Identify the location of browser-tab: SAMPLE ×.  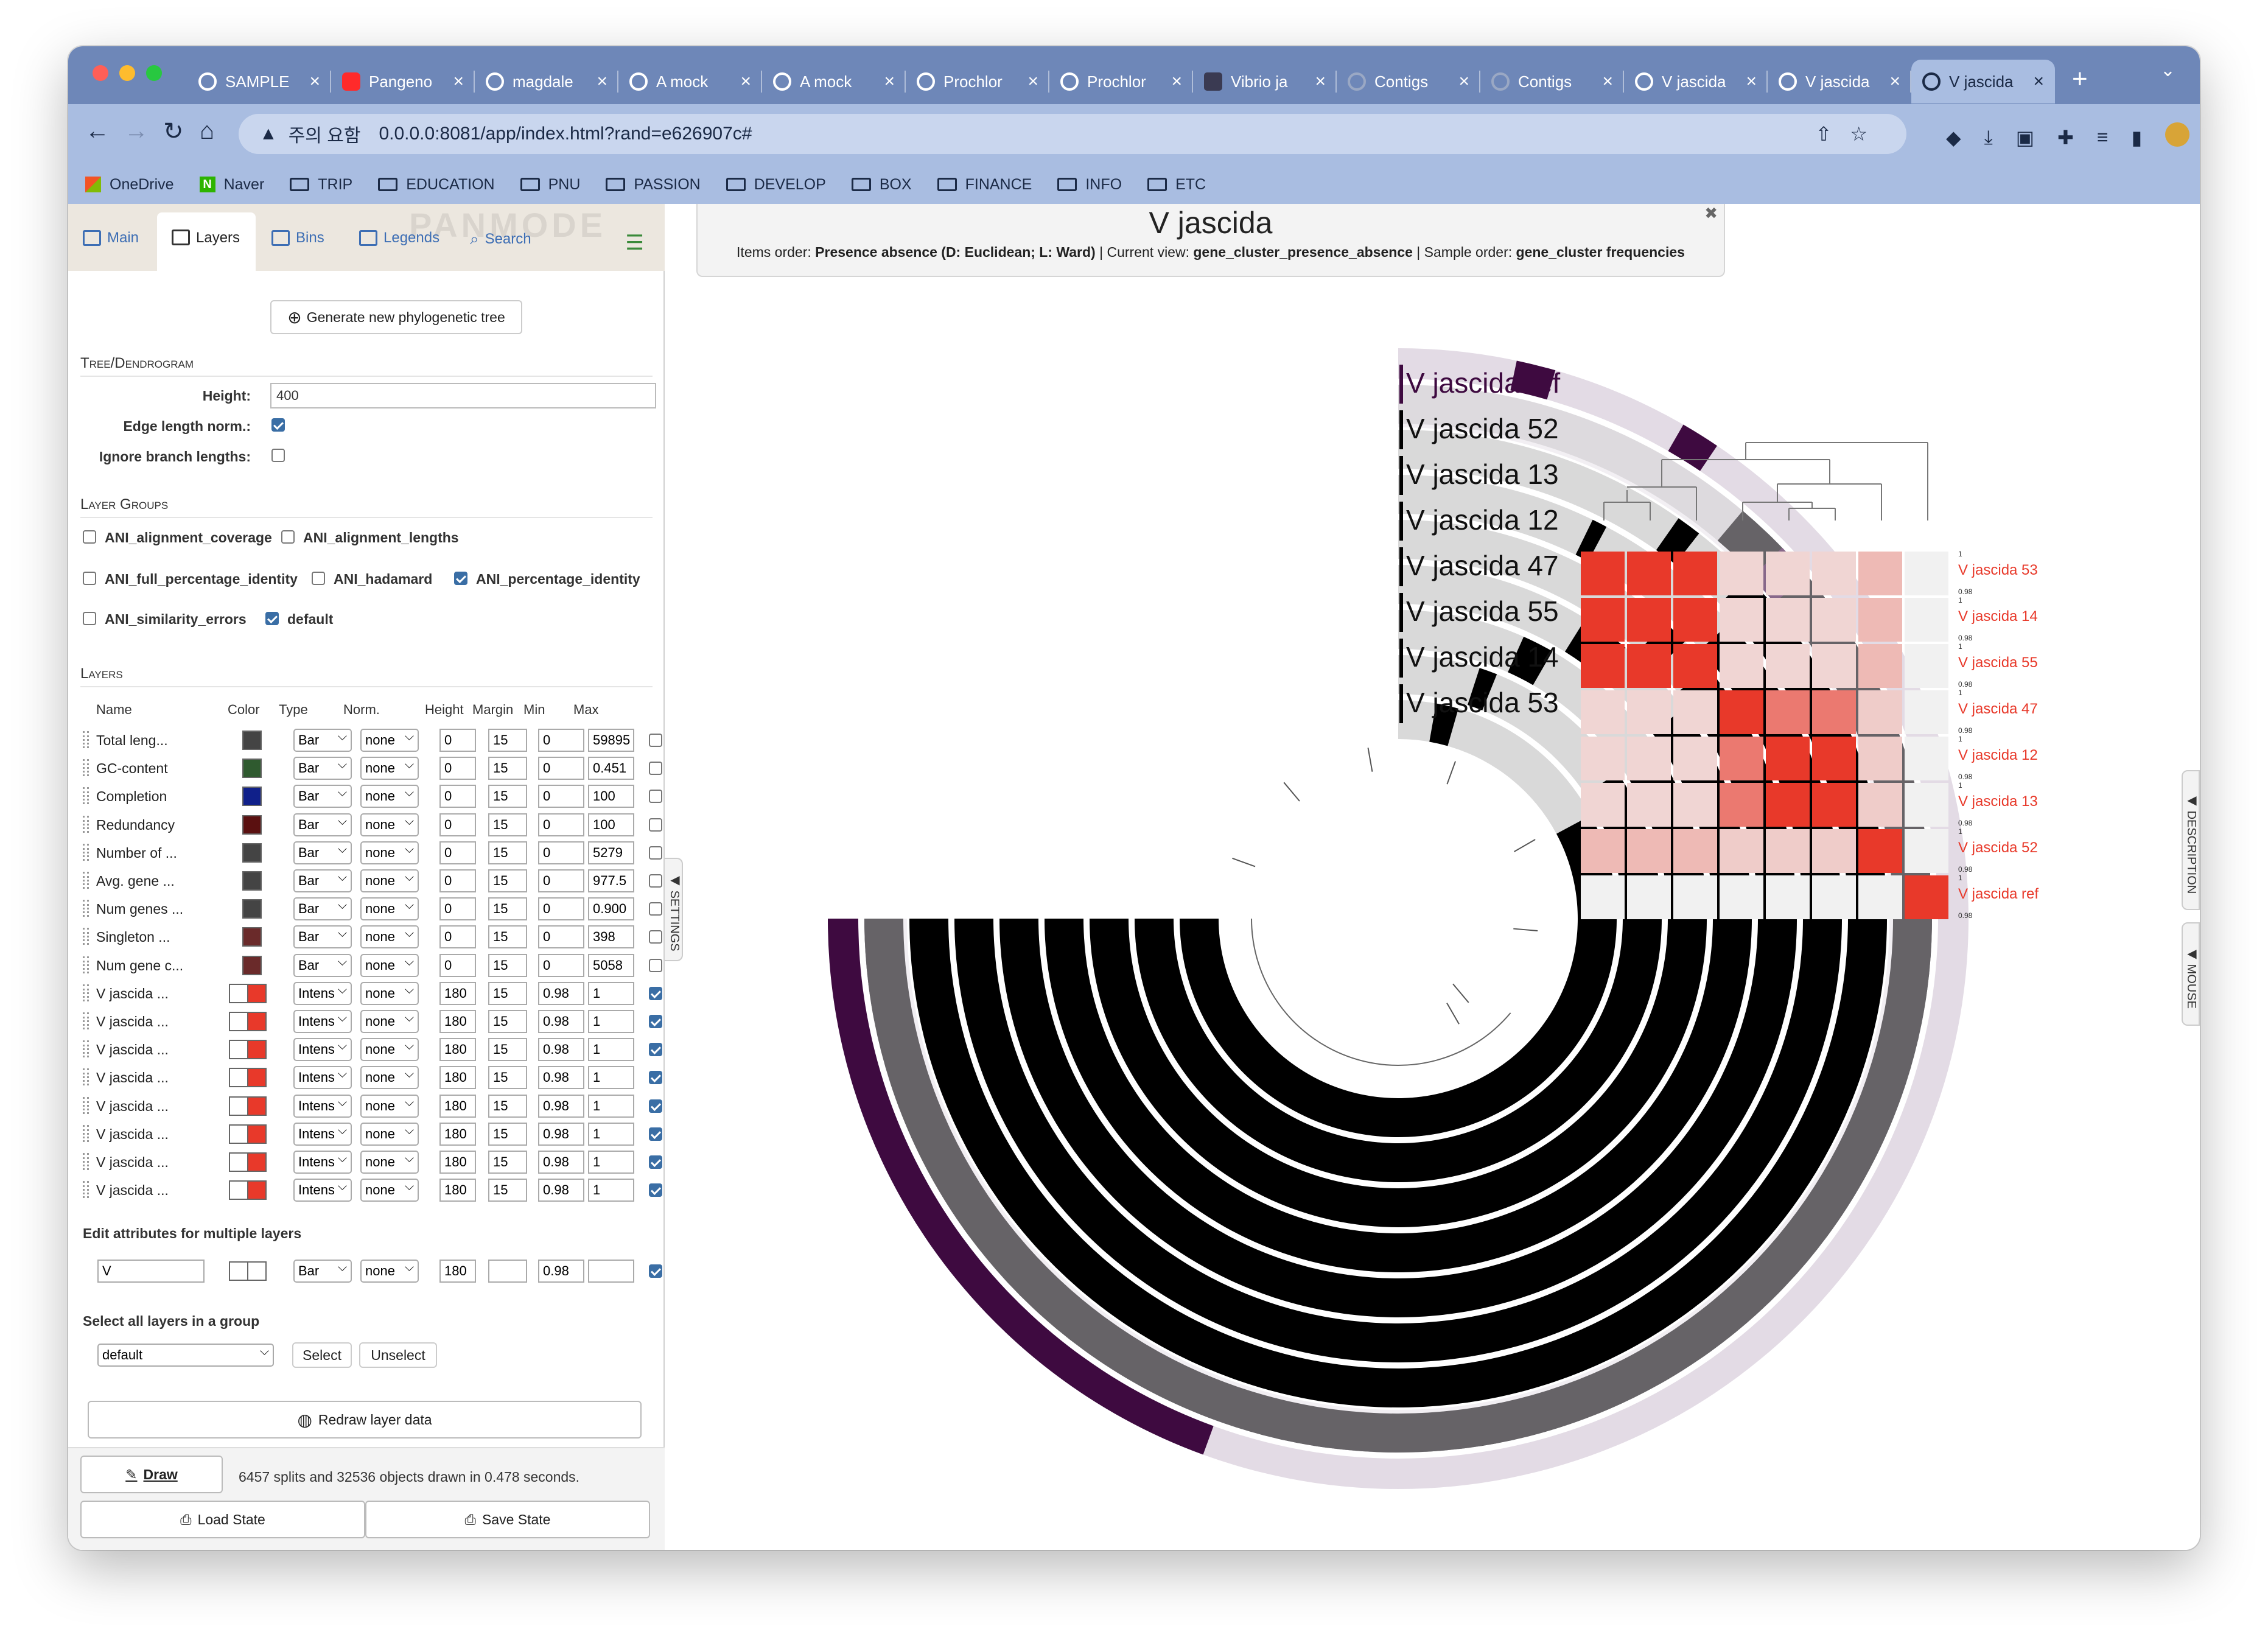
(259, 81).